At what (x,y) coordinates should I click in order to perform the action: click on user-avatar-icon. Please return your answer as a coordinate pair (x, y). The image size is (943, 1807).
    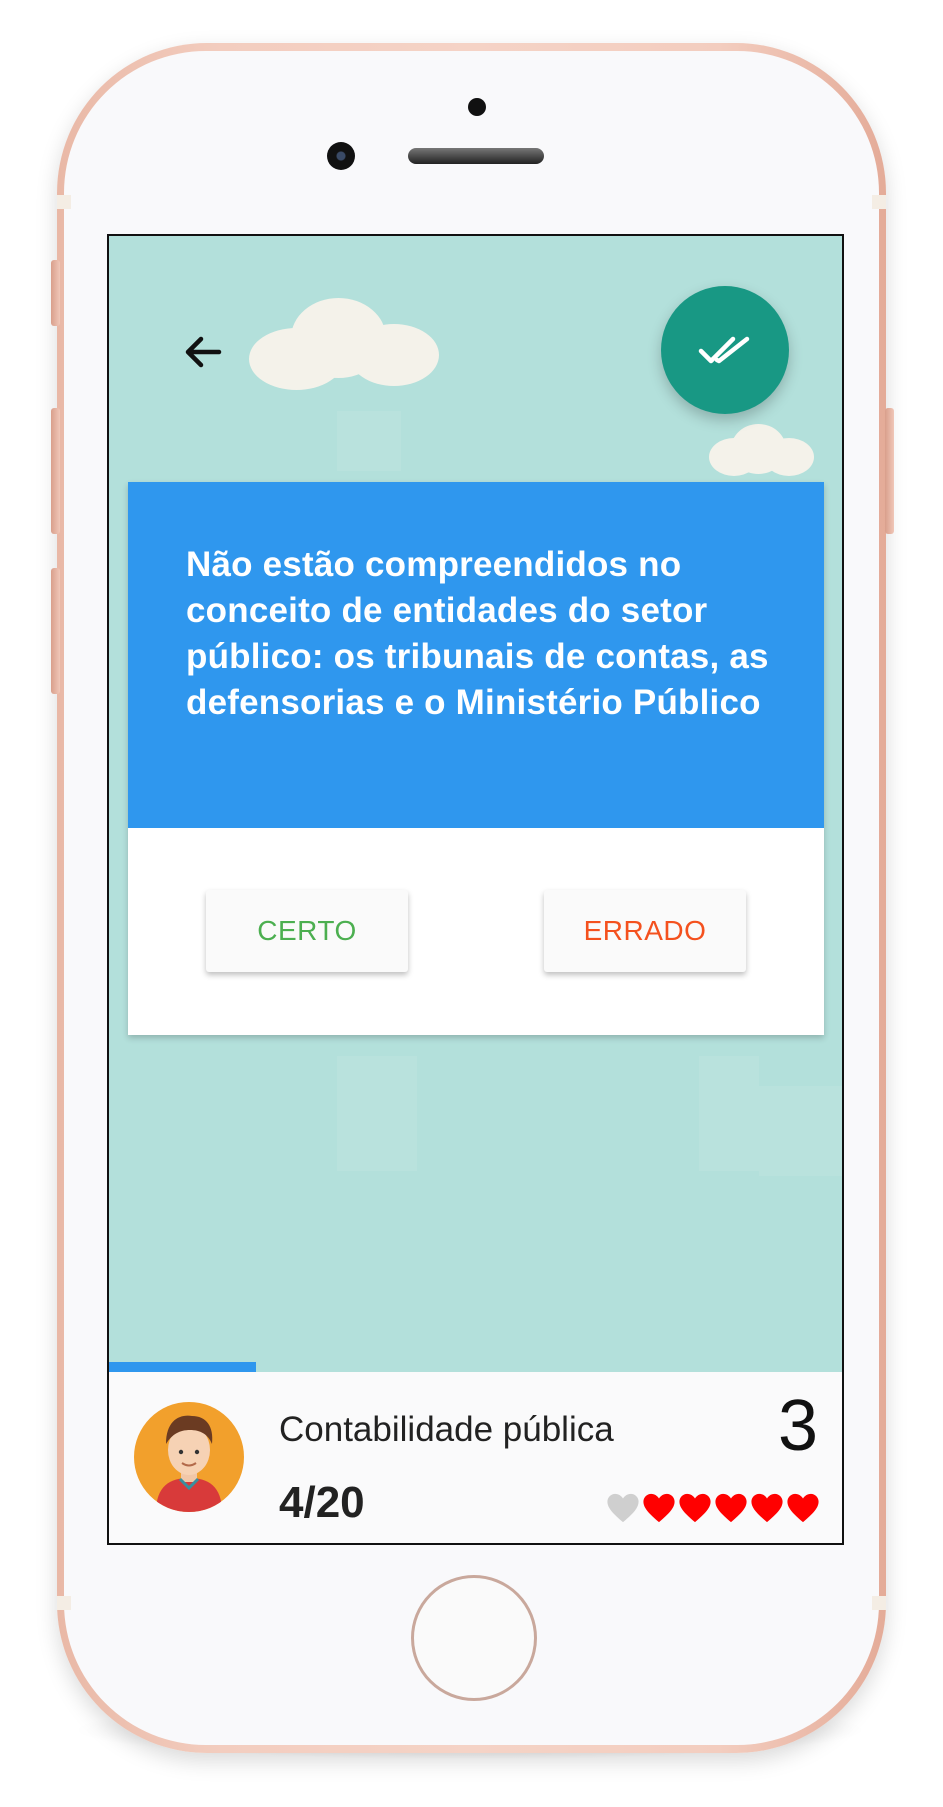
    Looking at the image, I should click on (189, 1463).